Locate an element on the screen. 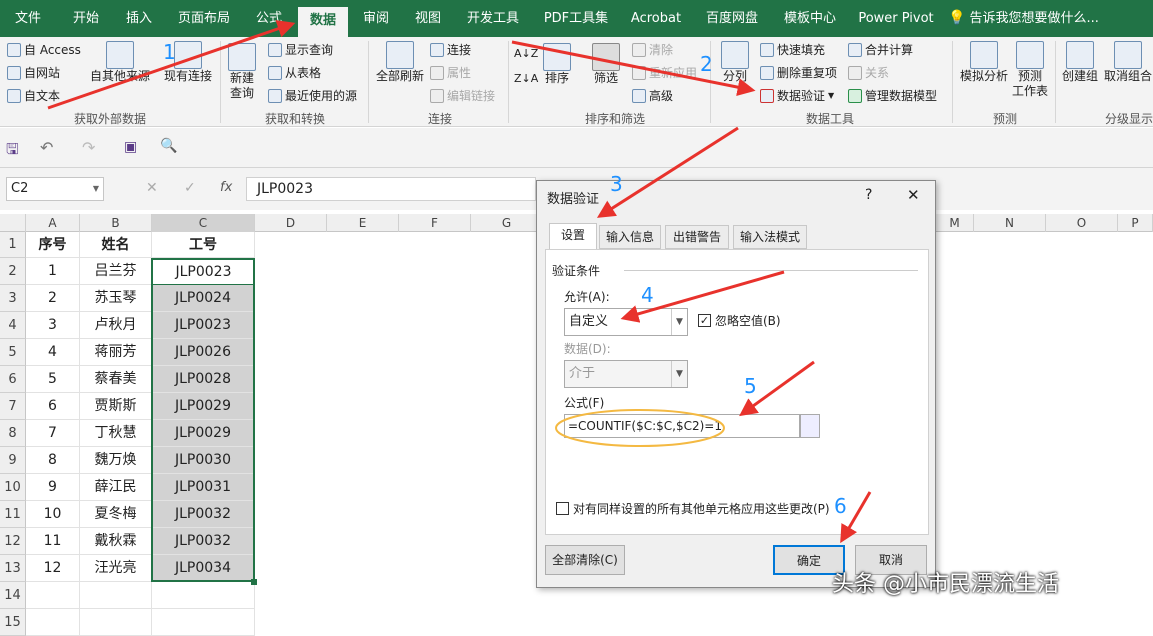 The height and width of the screenshot is (636, 1153). step-number: 3 is located at coordinates (616, 184).